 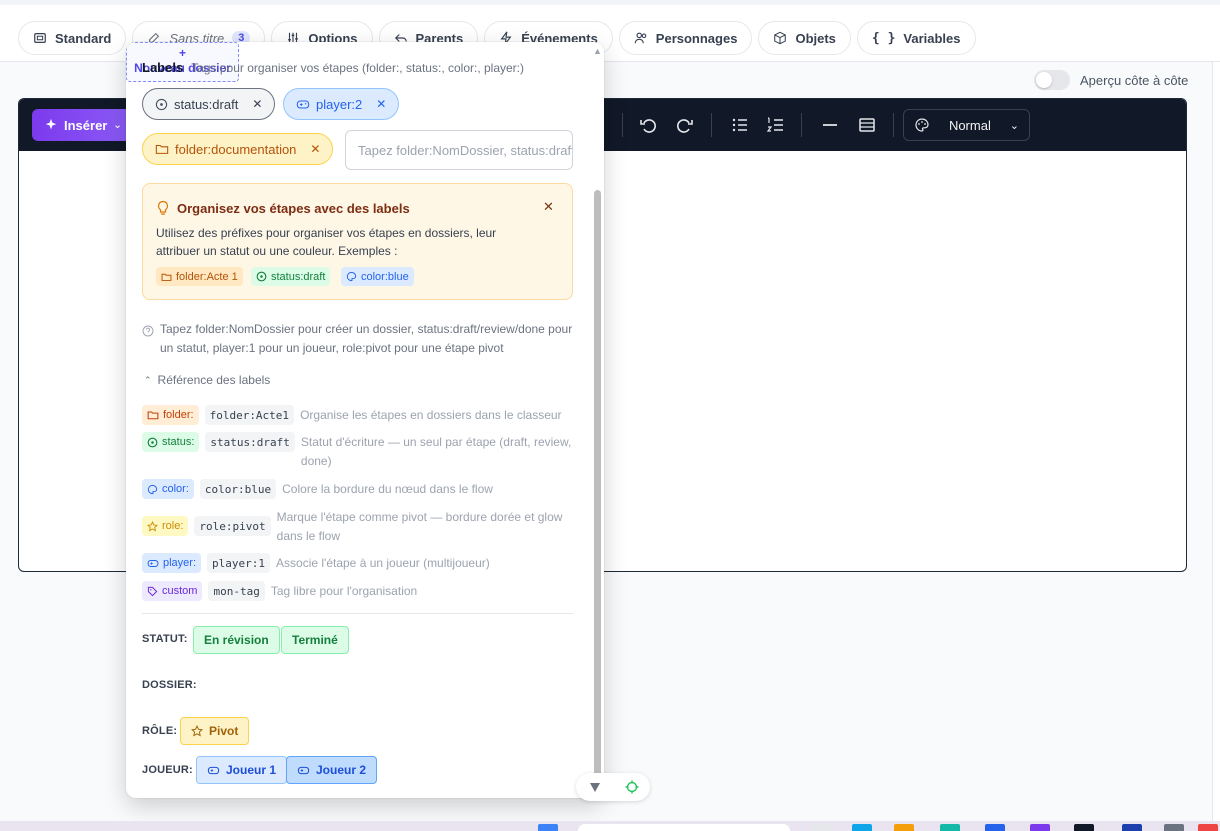 I want to click on taskbar, so click(x=610, y=826).